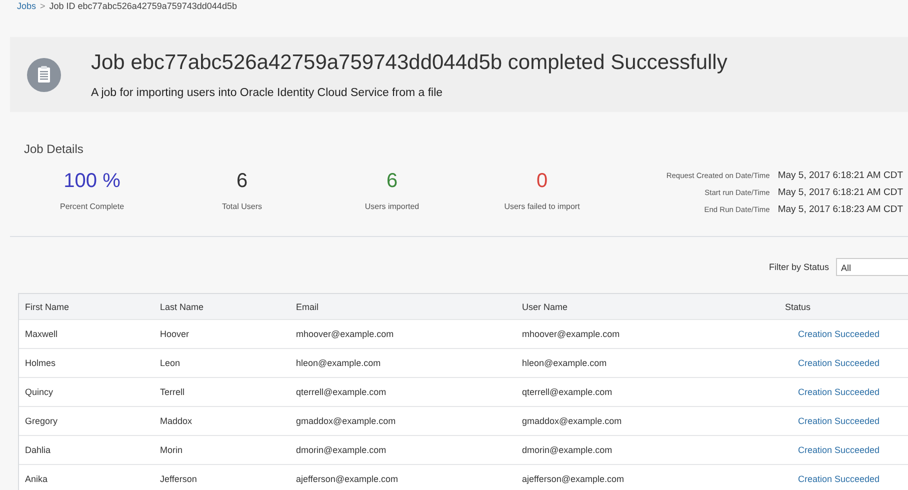  Describe the element at coordinates (171, 450) in the screenshot. I see `table-cell-text: Morin` at that location.